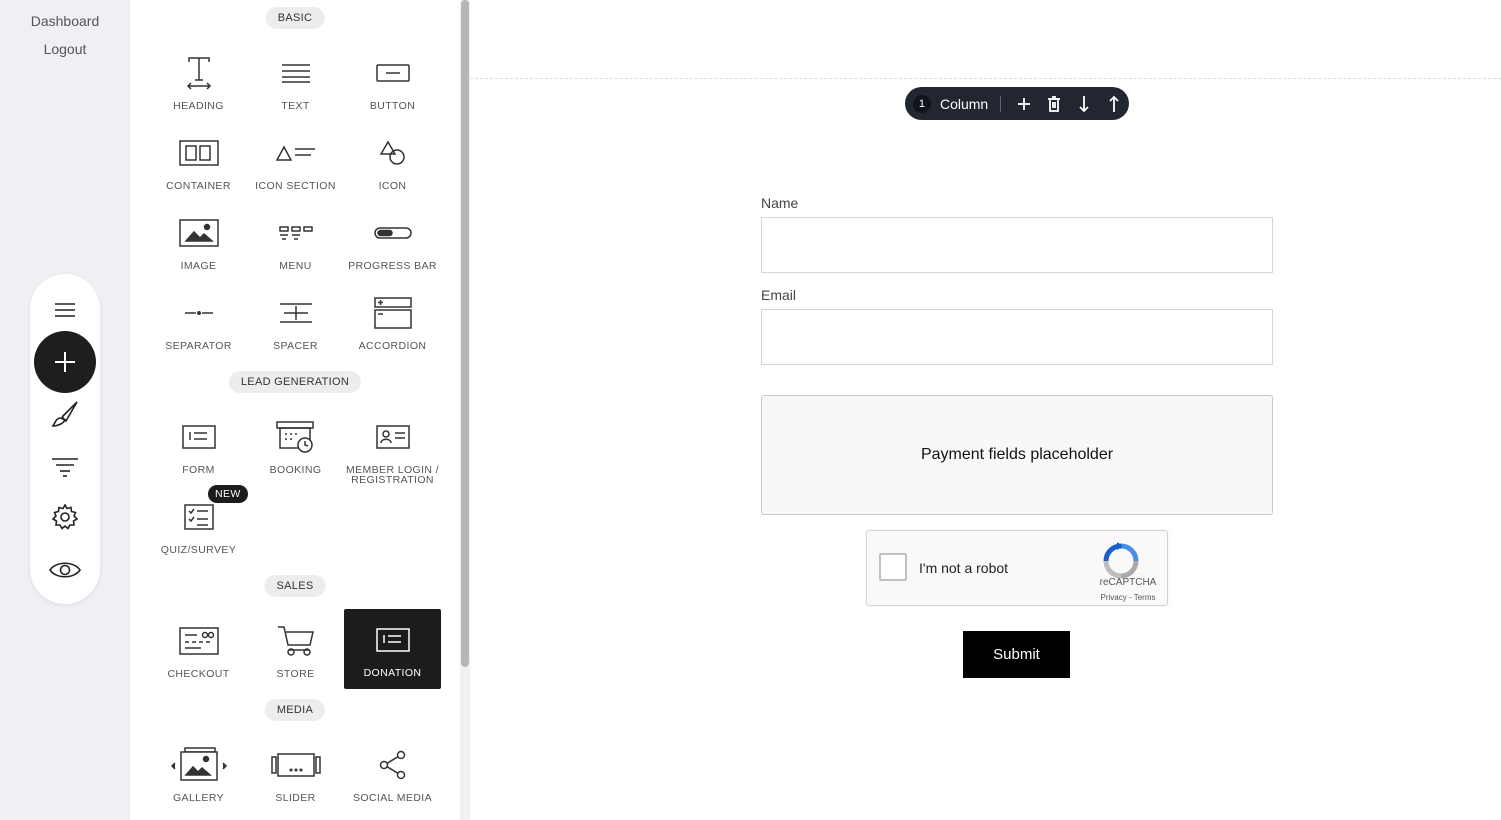 The image size is (1501, 820). I want to click on shapes-icon, so click(392, 152).